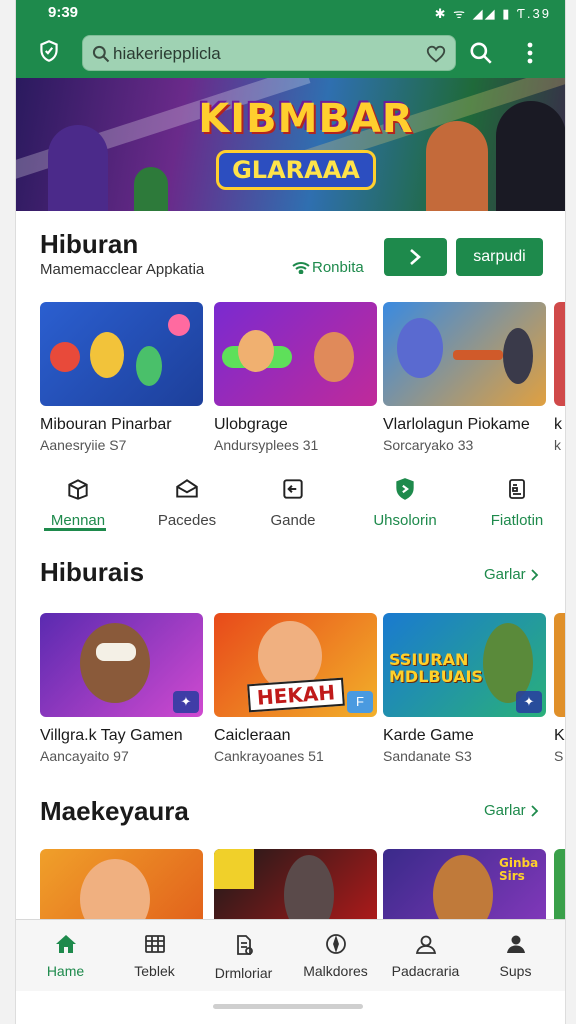 This screenshot has height=1024, width=576. What do you see at coordinates (405, 489) in the screenshot?
I see `shield-heart-icon` at bounding box center [405, 489].